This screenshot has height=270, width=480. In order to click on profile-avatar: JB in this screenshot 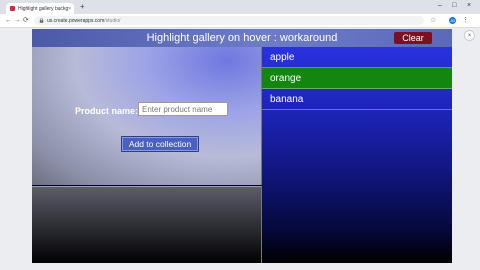, I will do `click(452, 20)`.